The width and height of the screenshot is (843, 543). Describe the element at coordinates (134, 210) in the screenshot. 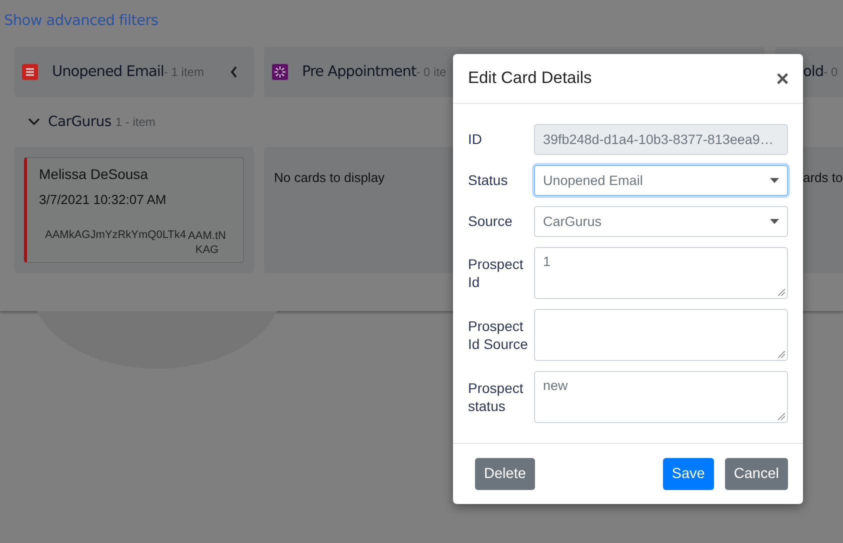

I see `lead-card: Melissa DeSousa 3/7/2021 10:32:07 AM AAMkAGJmYzRkYmQ0LTk4 AAM.tN KAG` at that location.